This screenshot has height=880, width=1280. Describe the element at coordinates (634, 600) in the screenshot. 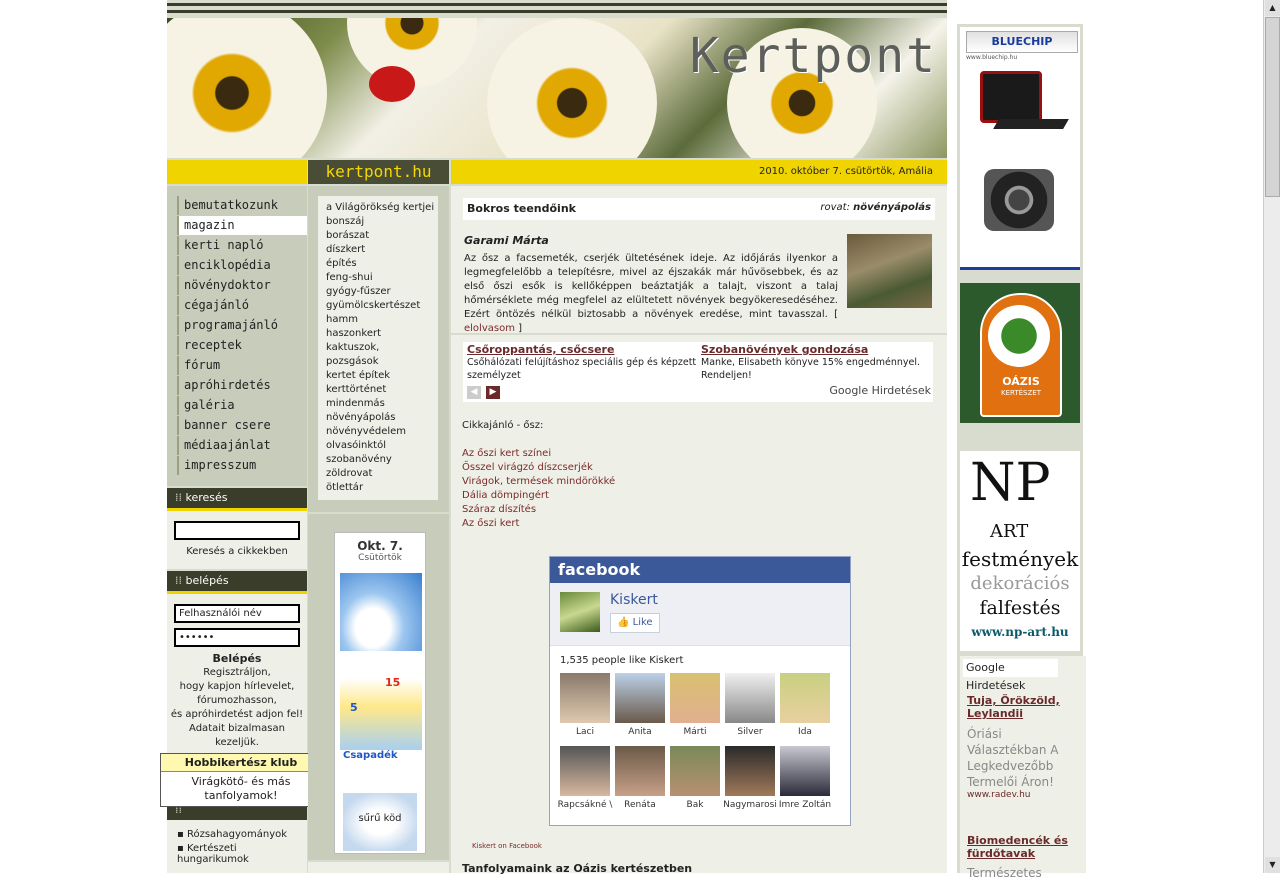

I see `facebook-page-name: Kiskert` at that location.